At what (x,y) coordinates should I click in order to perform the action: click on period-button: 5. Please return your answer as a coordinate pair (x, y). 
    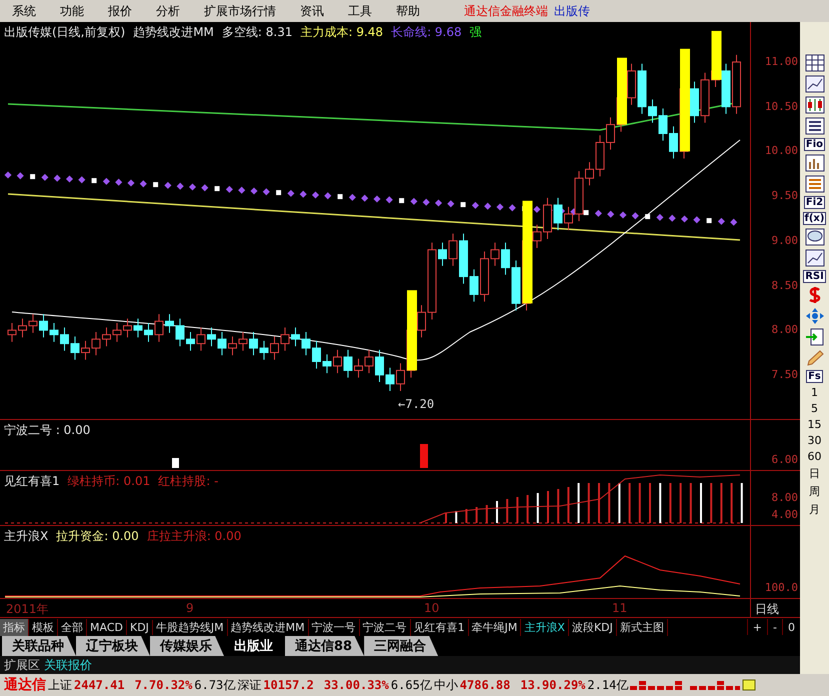
    Looking at the image, I should click on (814, 408).